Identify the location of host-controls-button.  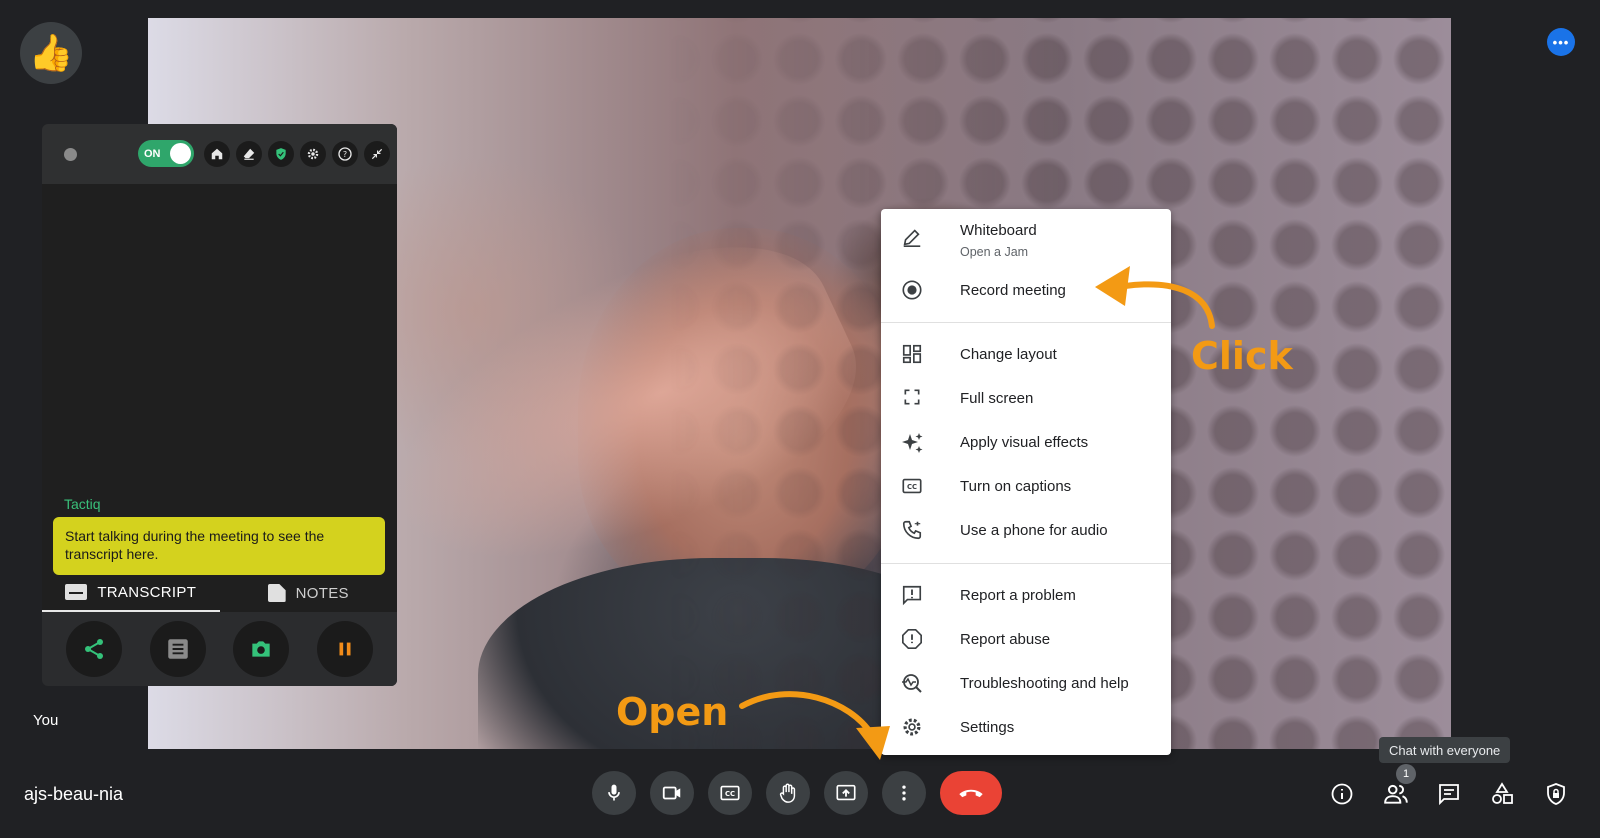
(1556, 794).